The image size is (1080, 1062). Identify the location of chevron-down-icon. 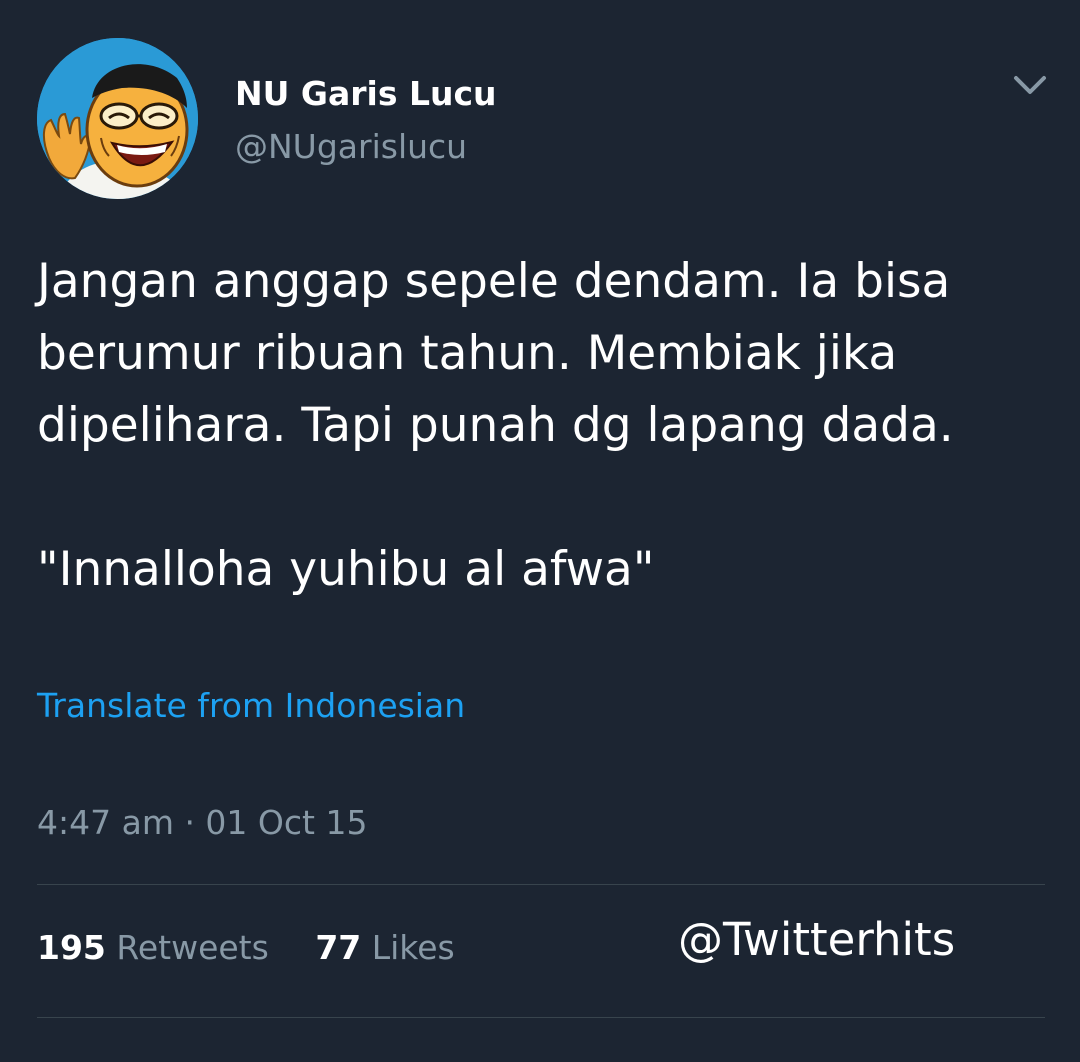
(1030, 86).